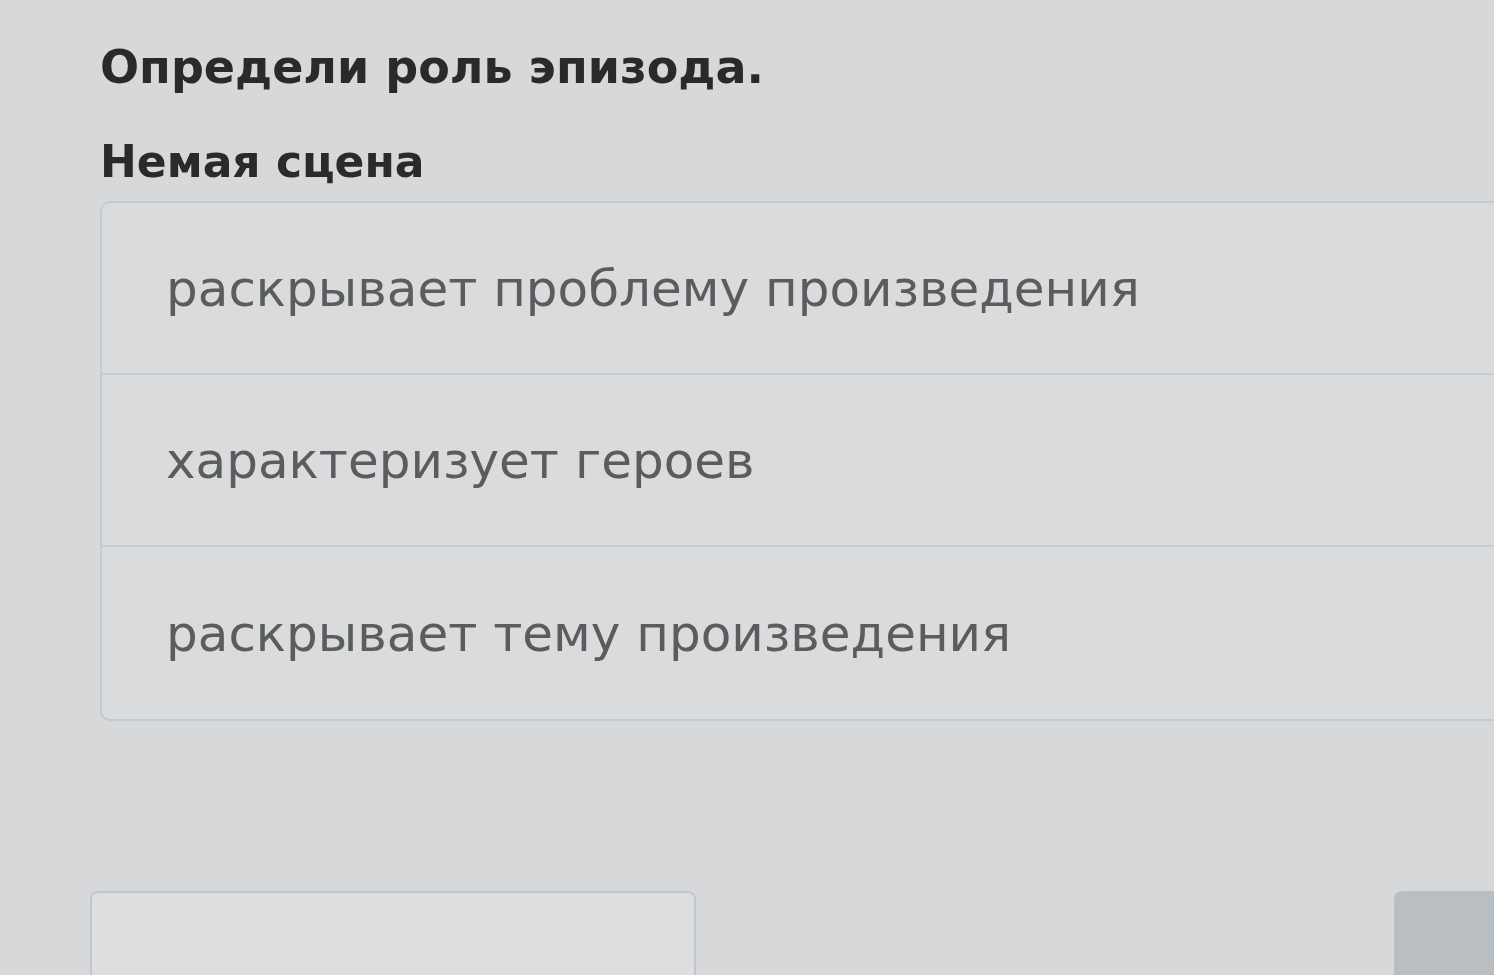  I want to click on episode-name: Немая сцена, so click(263, 161).